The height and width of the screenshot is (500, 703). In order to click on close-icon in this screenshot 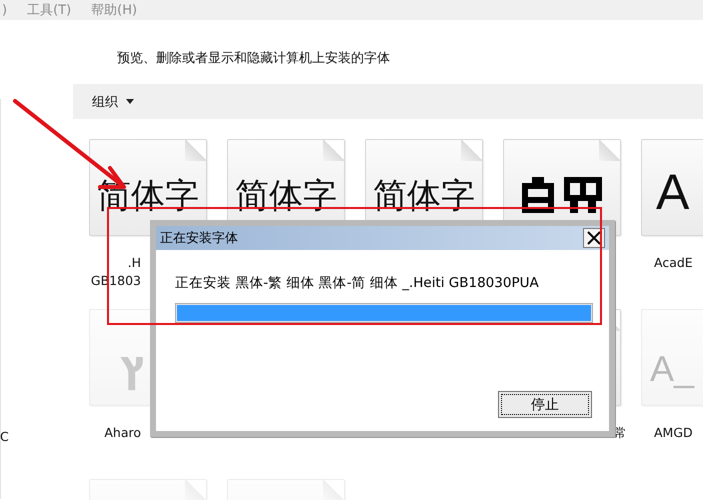, I will do `click(594, 238)`.